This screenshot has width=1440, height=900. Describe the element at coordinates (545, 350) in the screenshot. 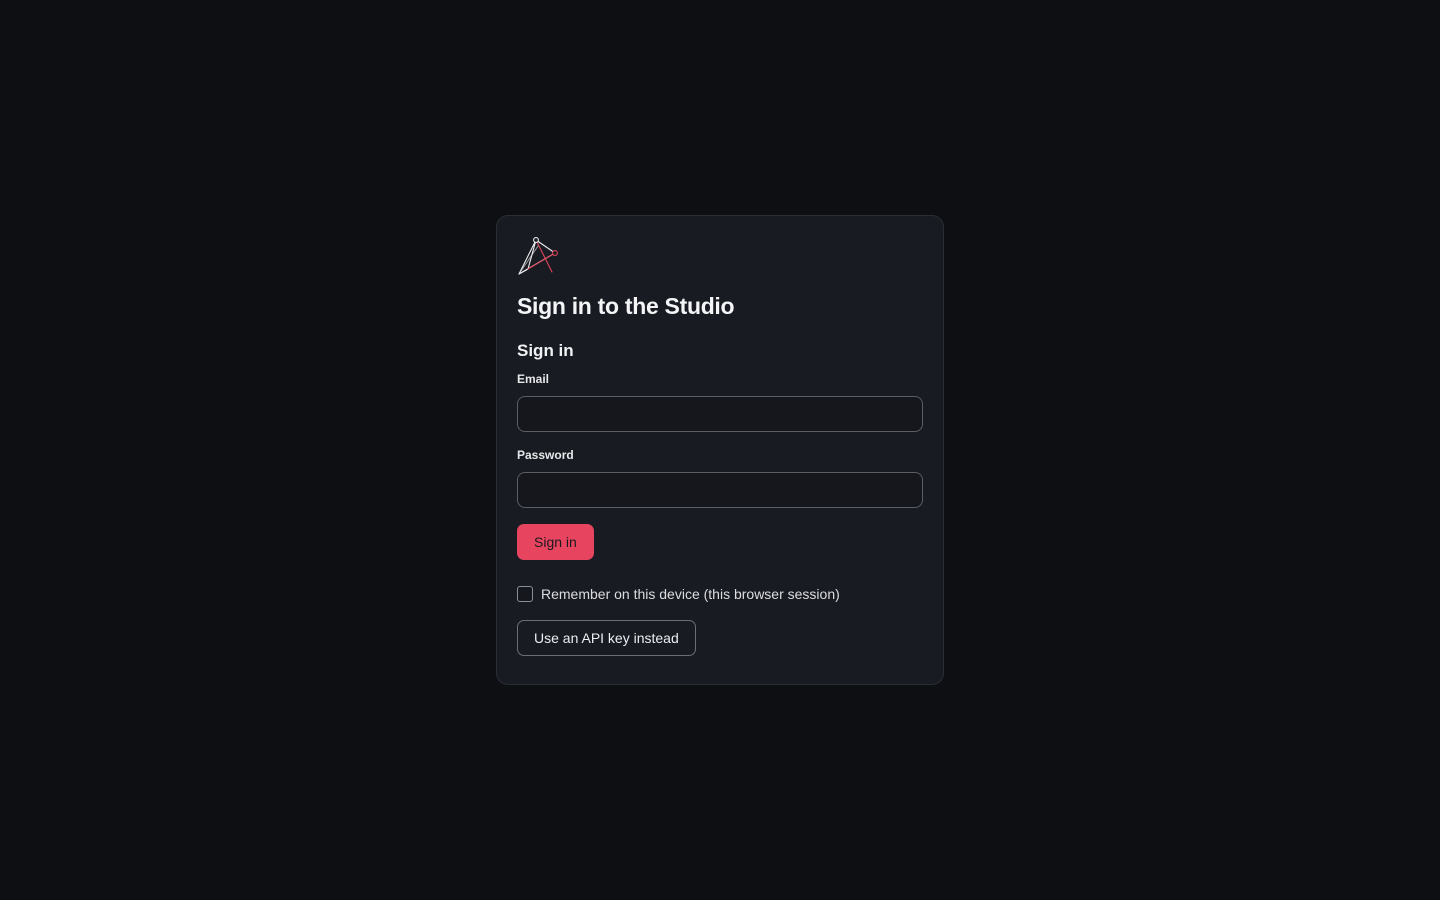

I see `form-section-title: Sign in` at that location.